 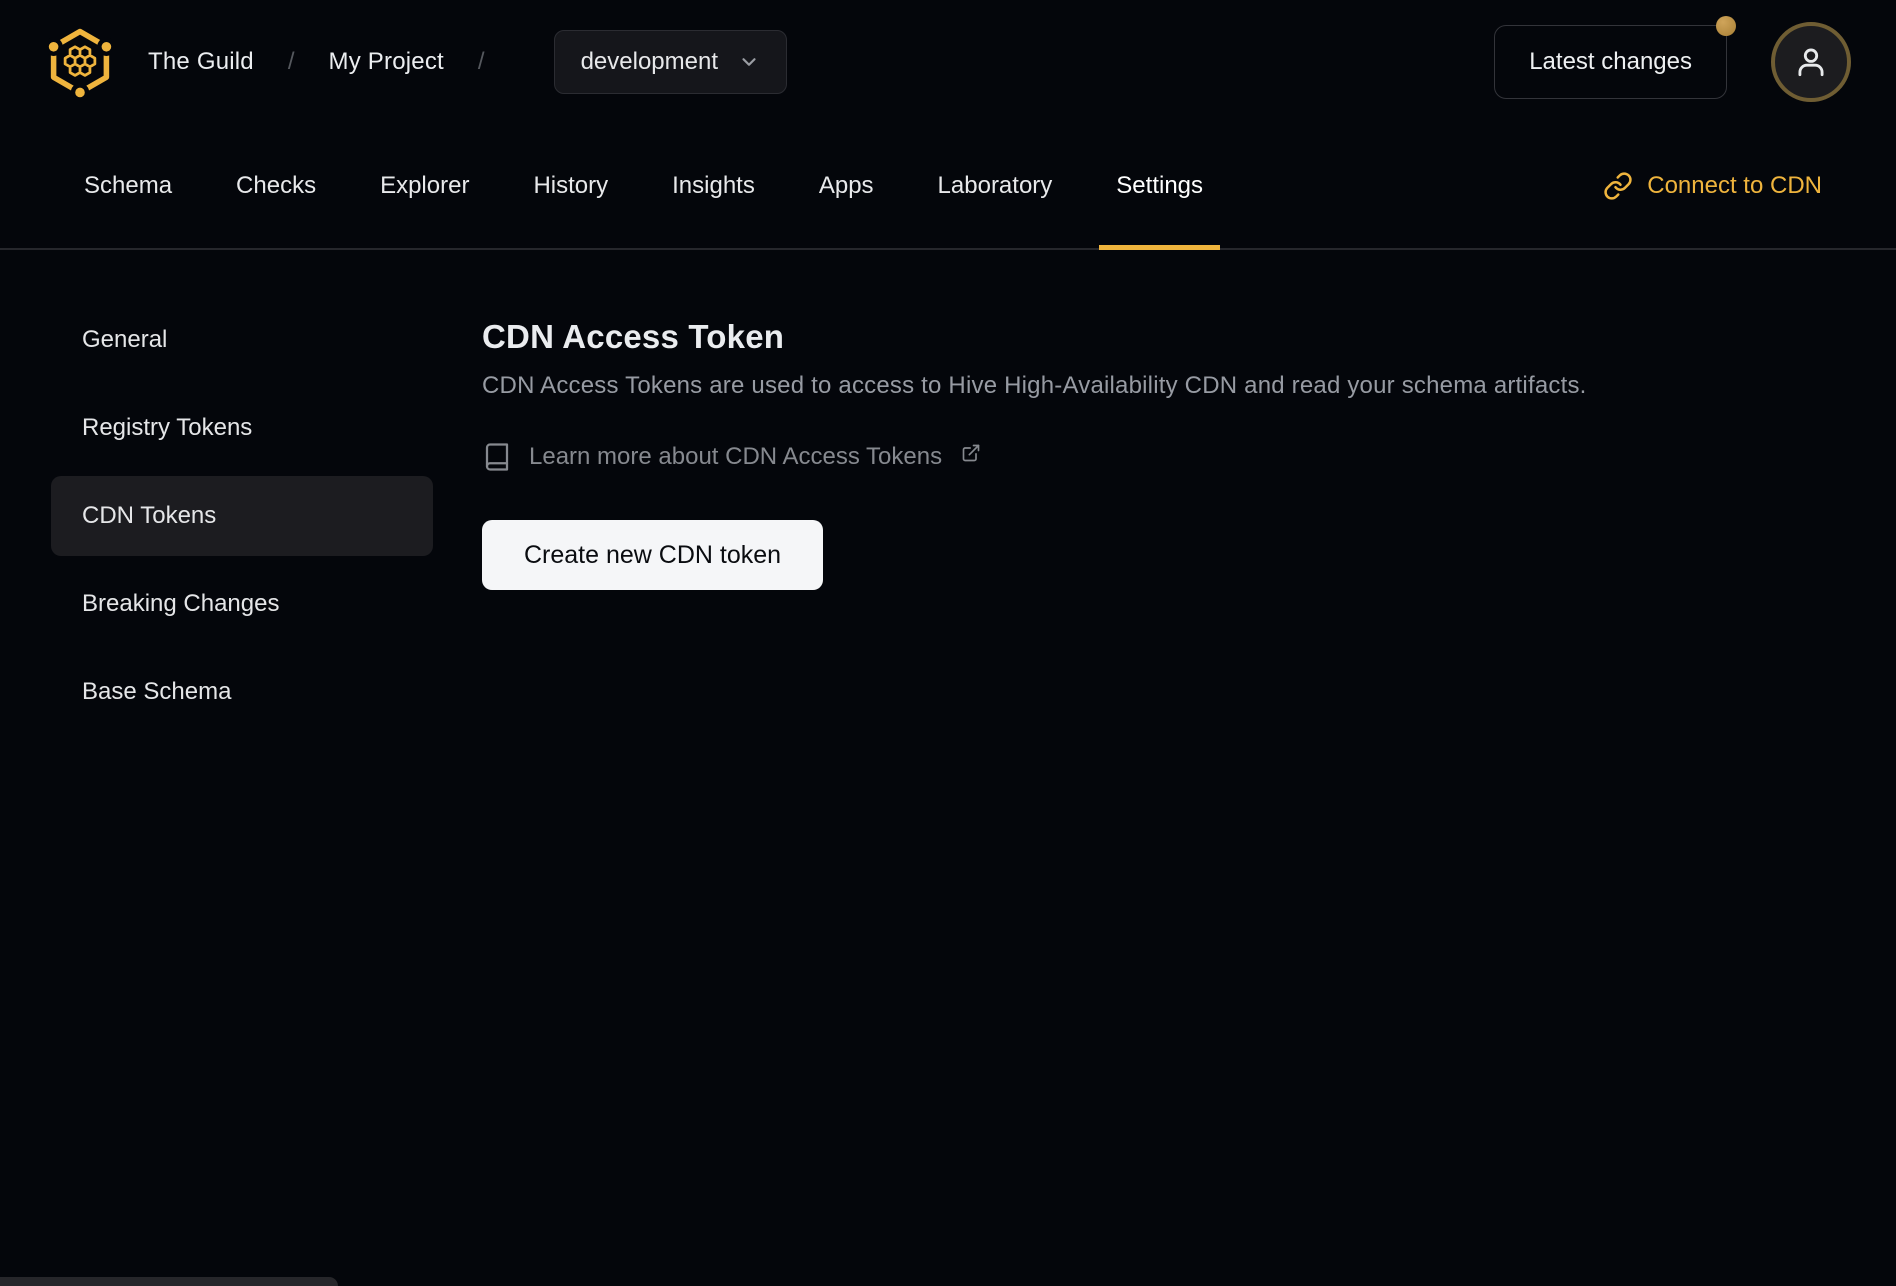 I want to click on tab-insights: Insights, so click(x=713, y=186).